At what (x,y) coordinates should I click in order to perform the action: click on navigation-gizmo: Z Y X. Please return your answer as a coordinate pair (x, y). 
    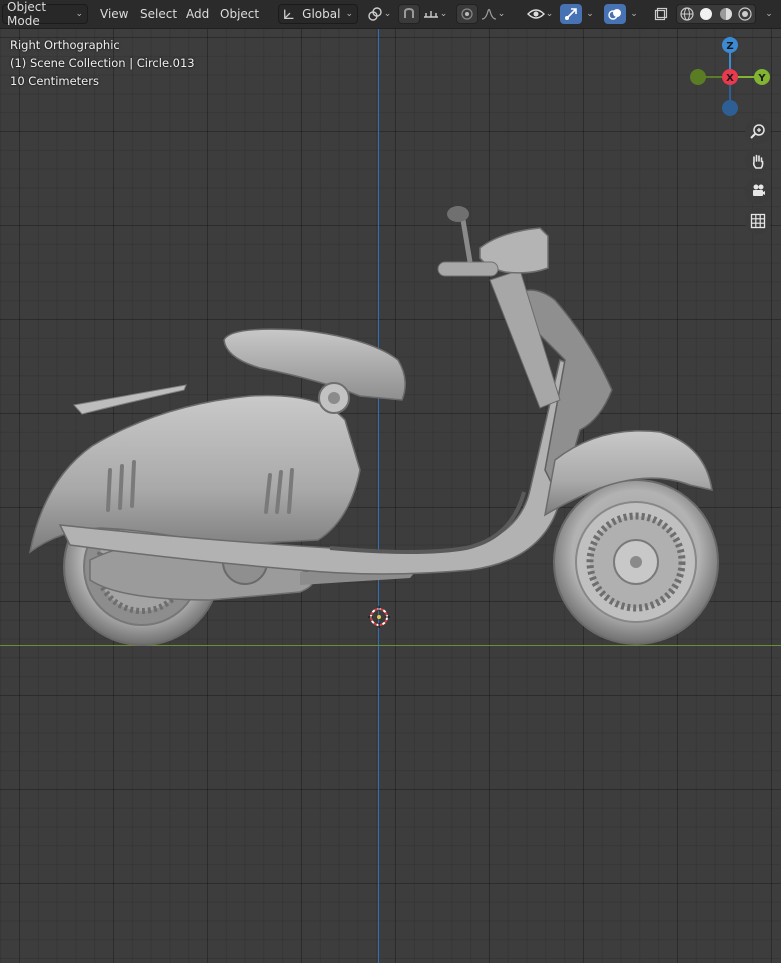
    Looking at the image, I should click on (730, 78).